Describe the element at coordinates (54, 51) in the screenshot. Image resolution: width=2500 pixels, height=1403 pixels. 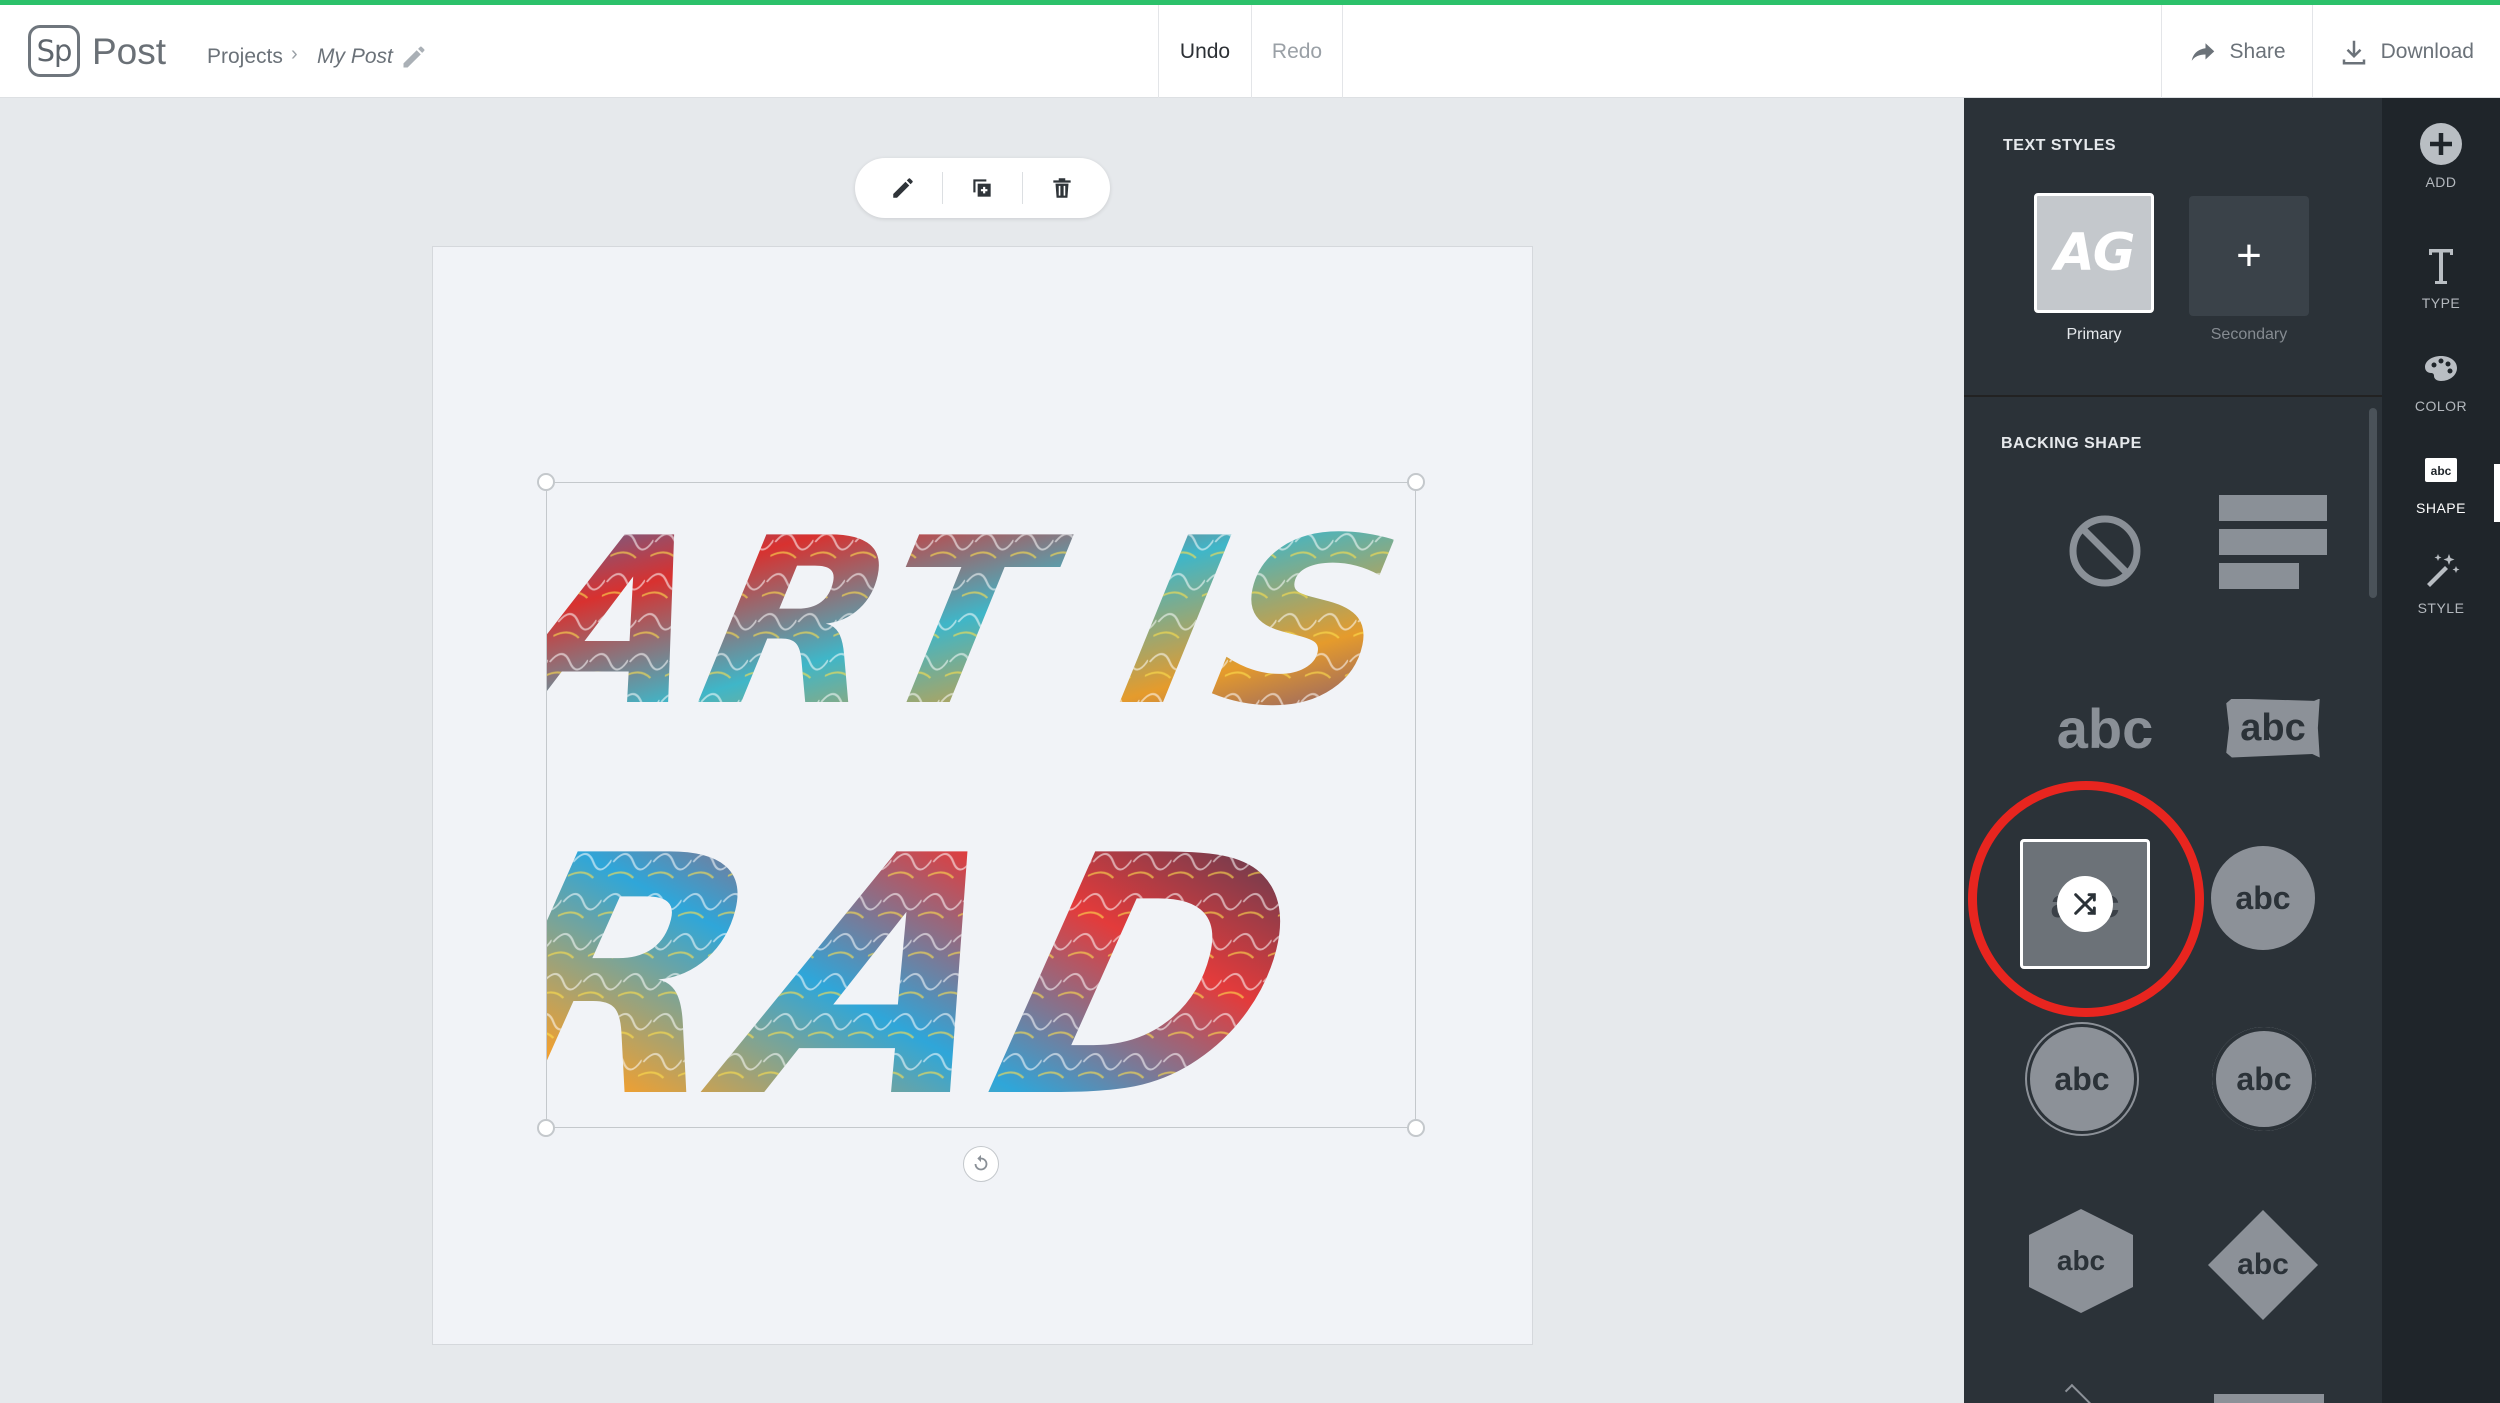
I see `spark-logo: Sp` at that location.